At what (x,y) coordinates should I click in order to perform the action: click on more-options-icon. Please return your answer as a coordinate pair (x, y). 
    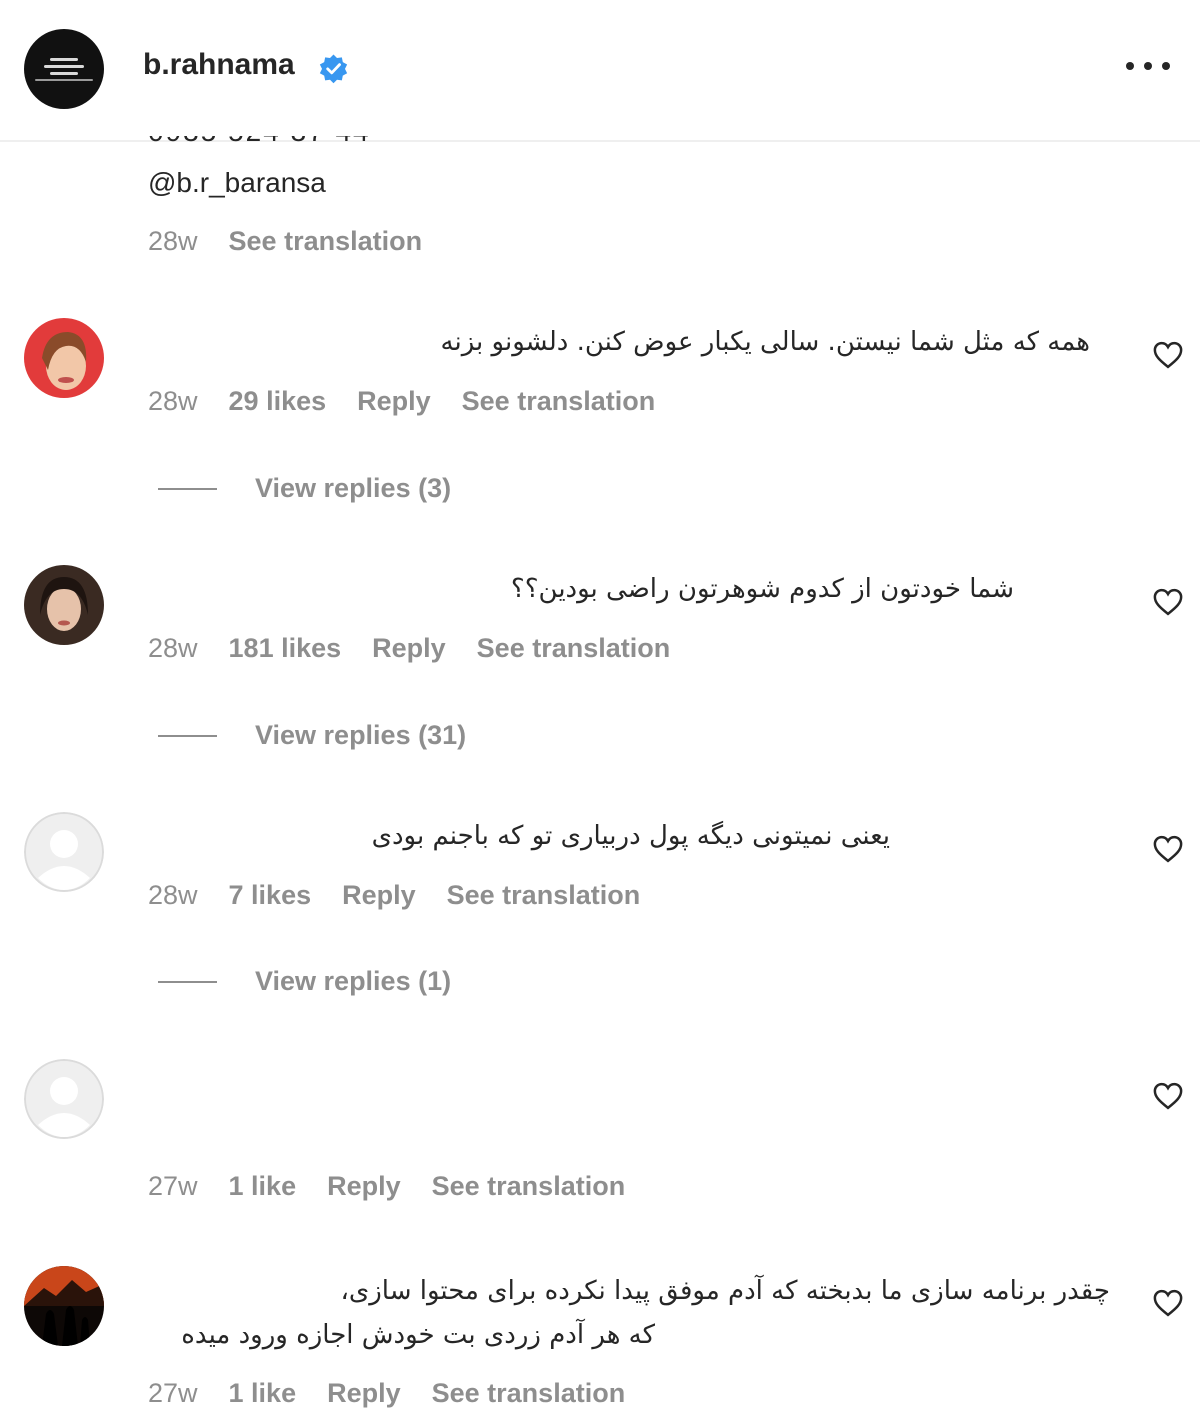
    Looking at the image, I should click on (1148, 68).